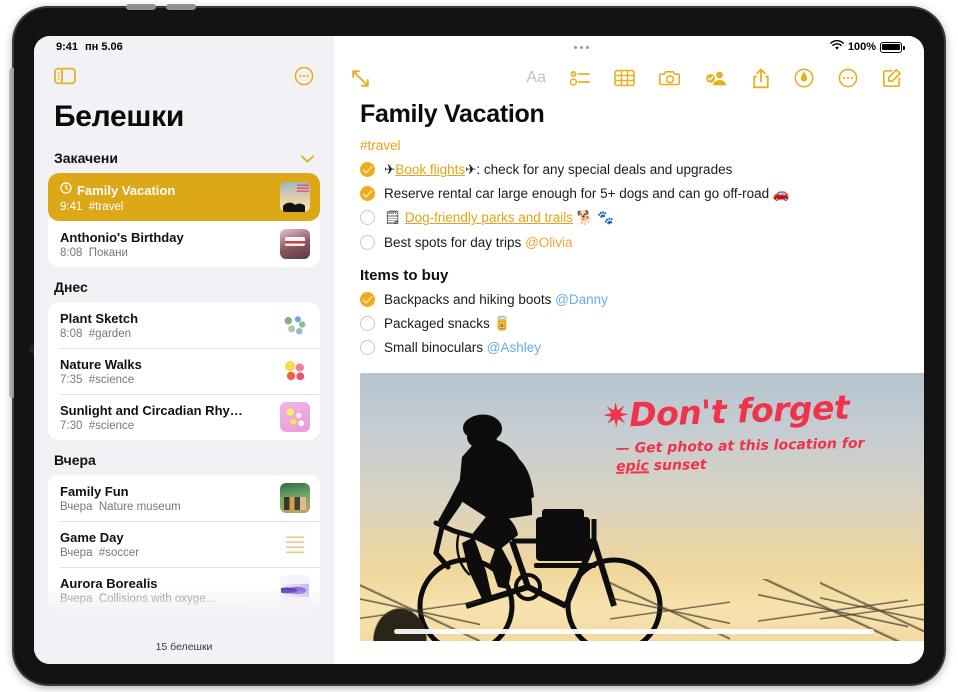 This screenshot has height=692, width=958. What do you see at coordinates (104, 47) in the screenshot?
I see `status-date: пн 5.06` at bounding box center [104, 47].